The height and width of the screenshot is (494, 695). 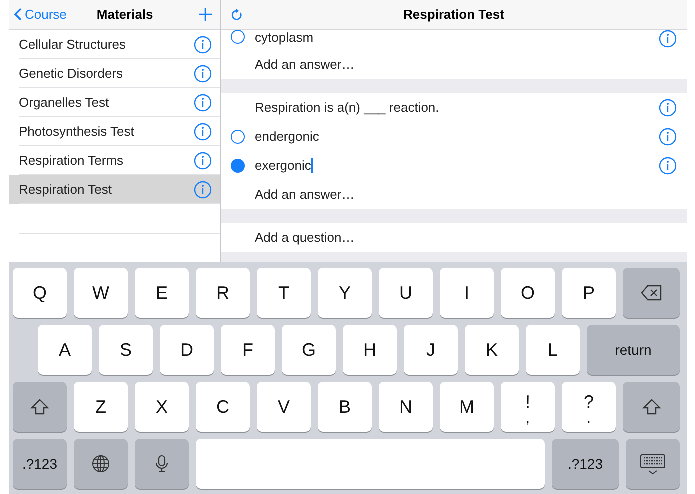 I want to click on chevron-icon, so click(x=18, y=14).